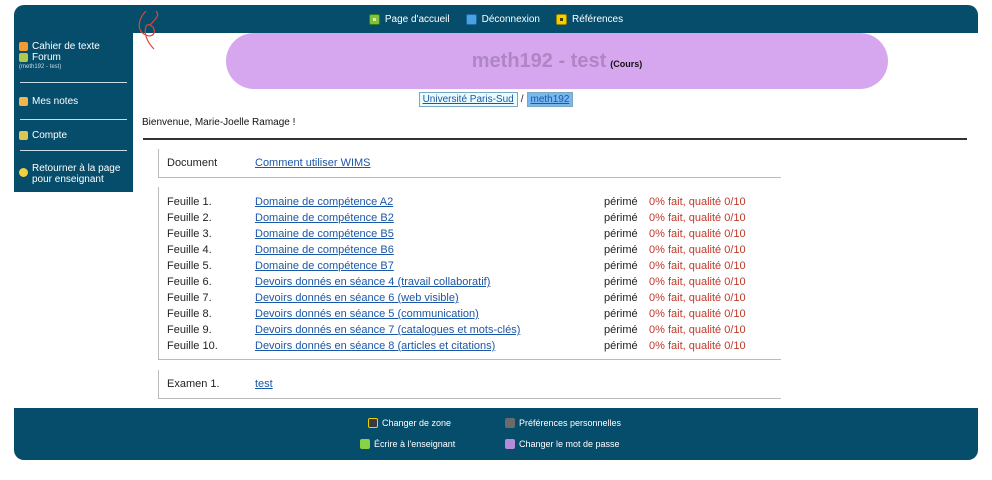 The image size is (992, 480). I want to click on document-section: Document Comment utiliser WIMS, so click(469, 163).